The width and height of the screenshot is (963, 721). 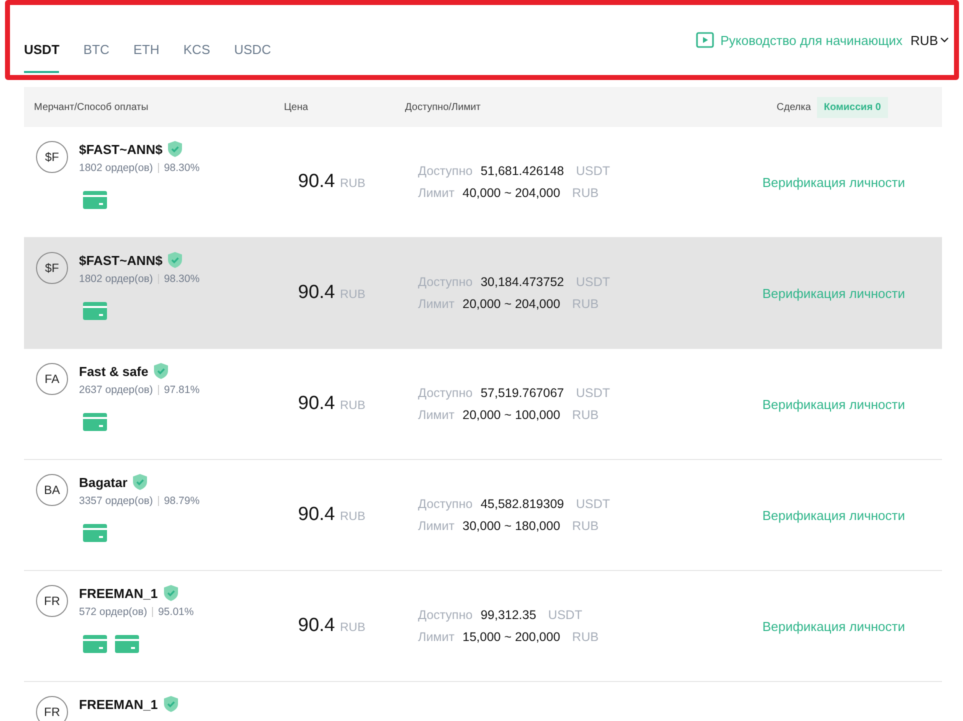 What do you see at coordinates (96, 50) in the screenshot?
I see `coin-tab: BTC` at bounding box center [96, 50].